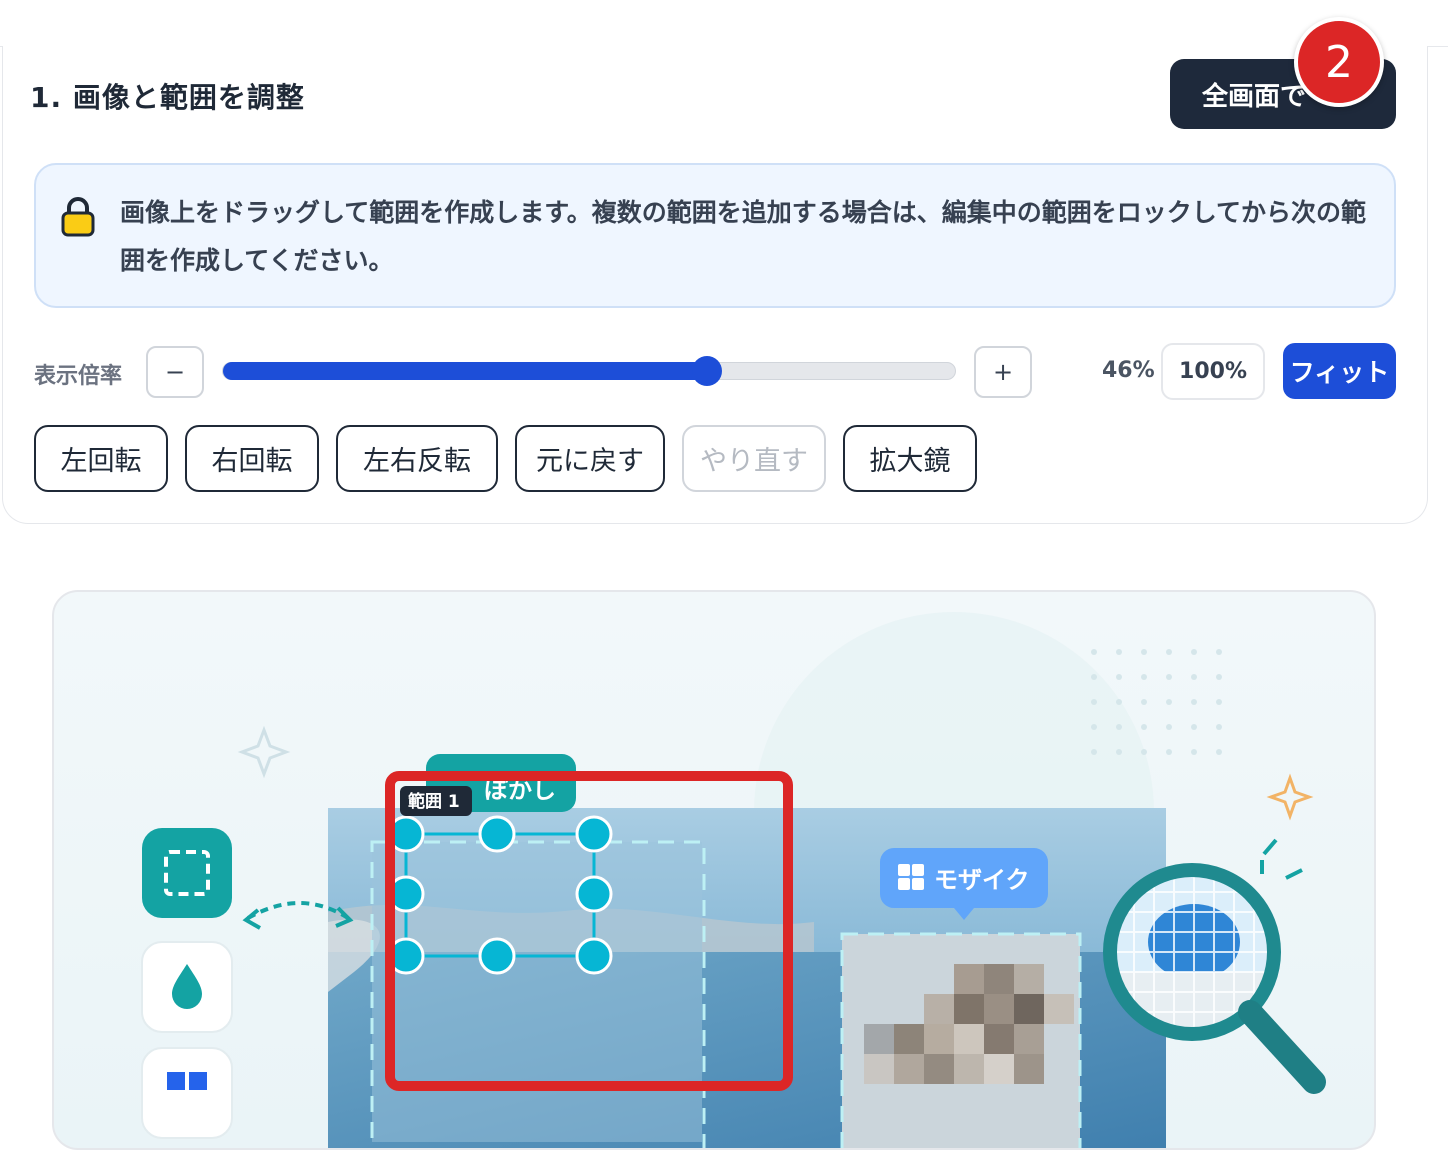  What do you see at coordinates (78, 376) in the screenshot?
I see `zoom-label: 表示倍率` at bounding box center [78, 376].